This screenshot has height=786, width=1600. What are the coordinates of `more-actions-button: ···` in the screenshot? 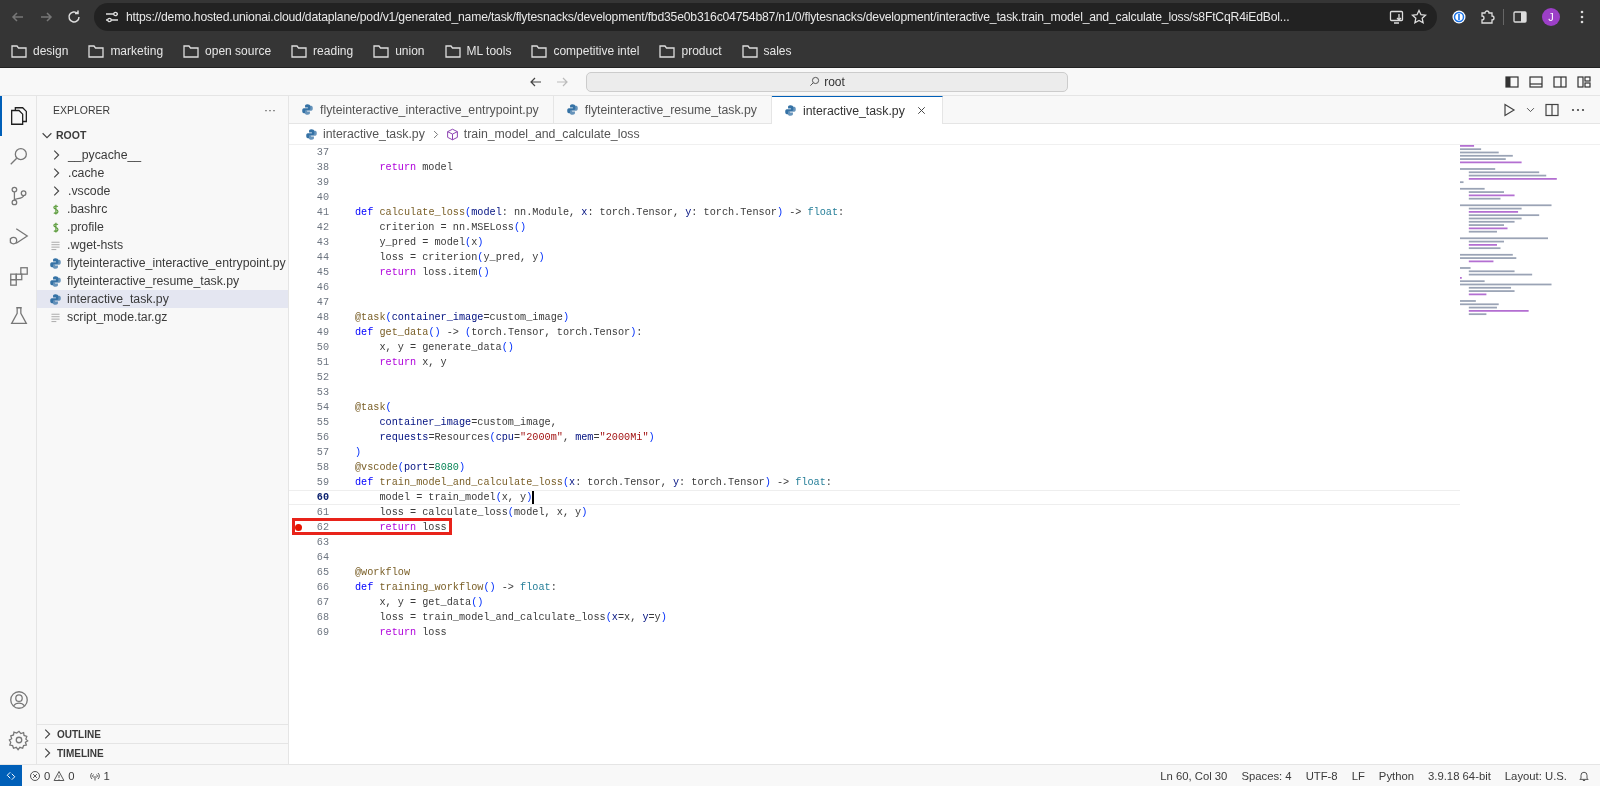 It's located at (270, 110).